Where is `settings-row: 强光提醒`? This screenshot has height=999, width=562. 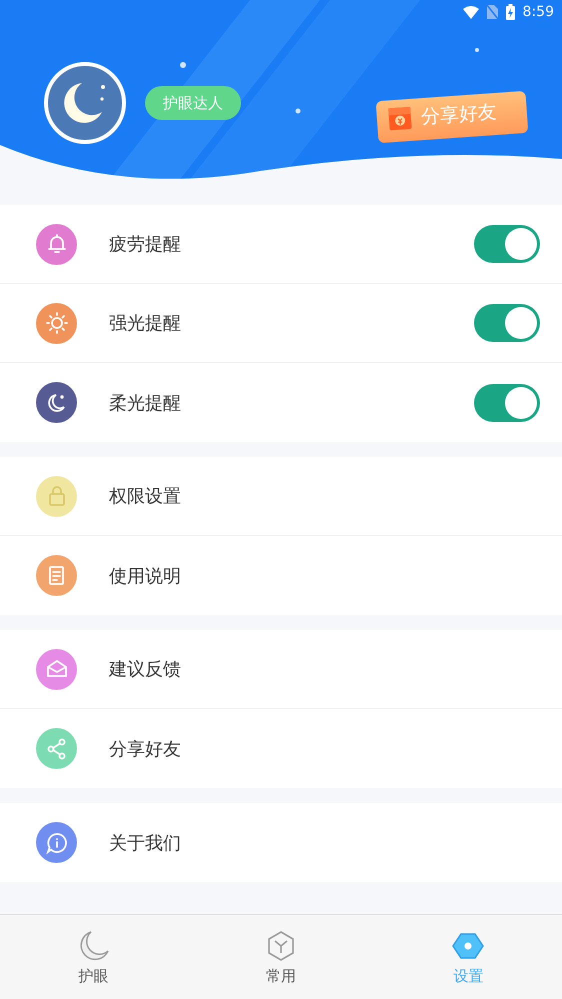 settings-row: 强光提醒 is located at coordinates (281, 323).